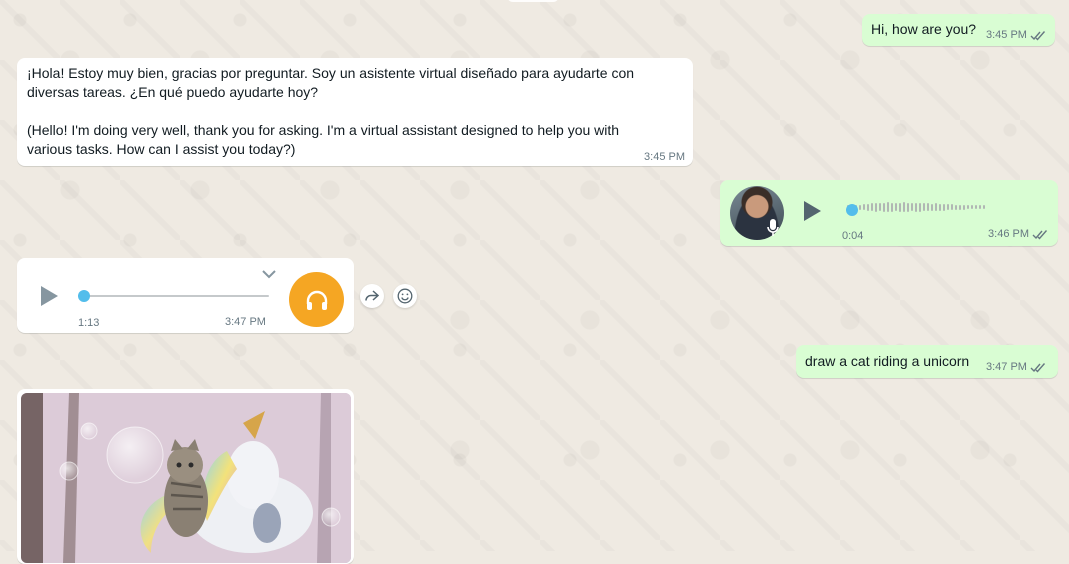 This screenshot has height=564, width=1069. Describe the element at coordinates (924, 29) in the screenshot. I see `message-text: Hi, how are you?` at that location.